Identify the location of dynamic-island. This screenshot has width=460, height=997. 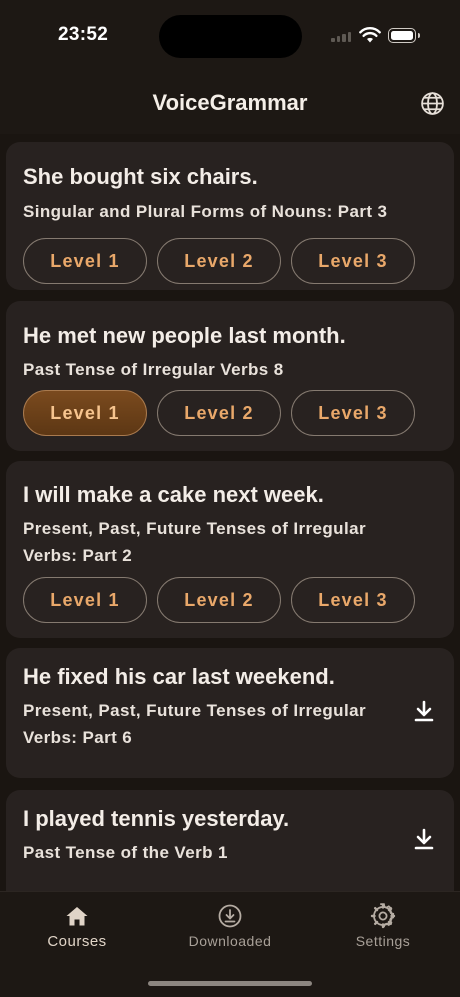
(230, 36).